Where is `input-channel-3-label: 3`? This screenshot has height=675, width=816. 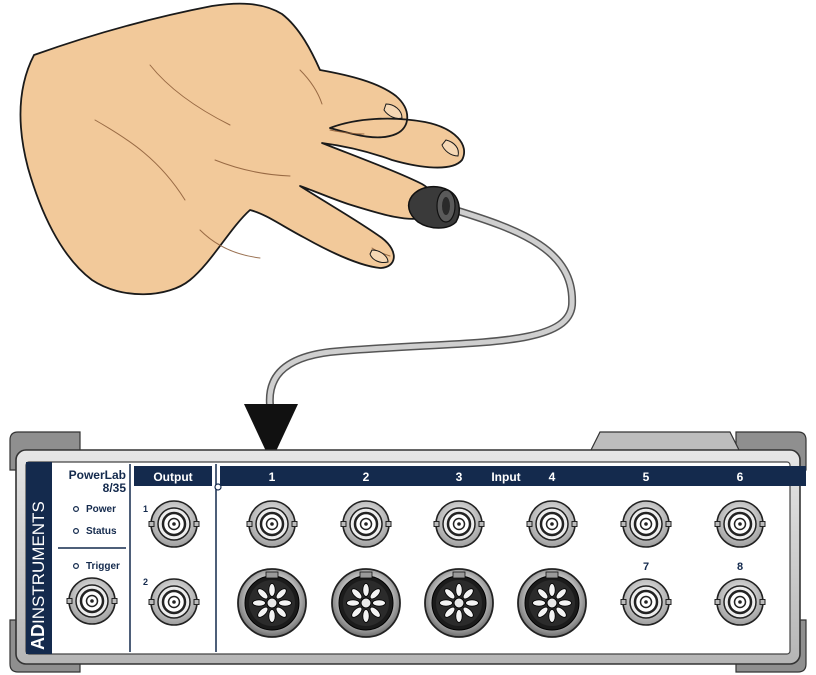 input-channel-3-label: 3 is located at coordinates (459, 477).